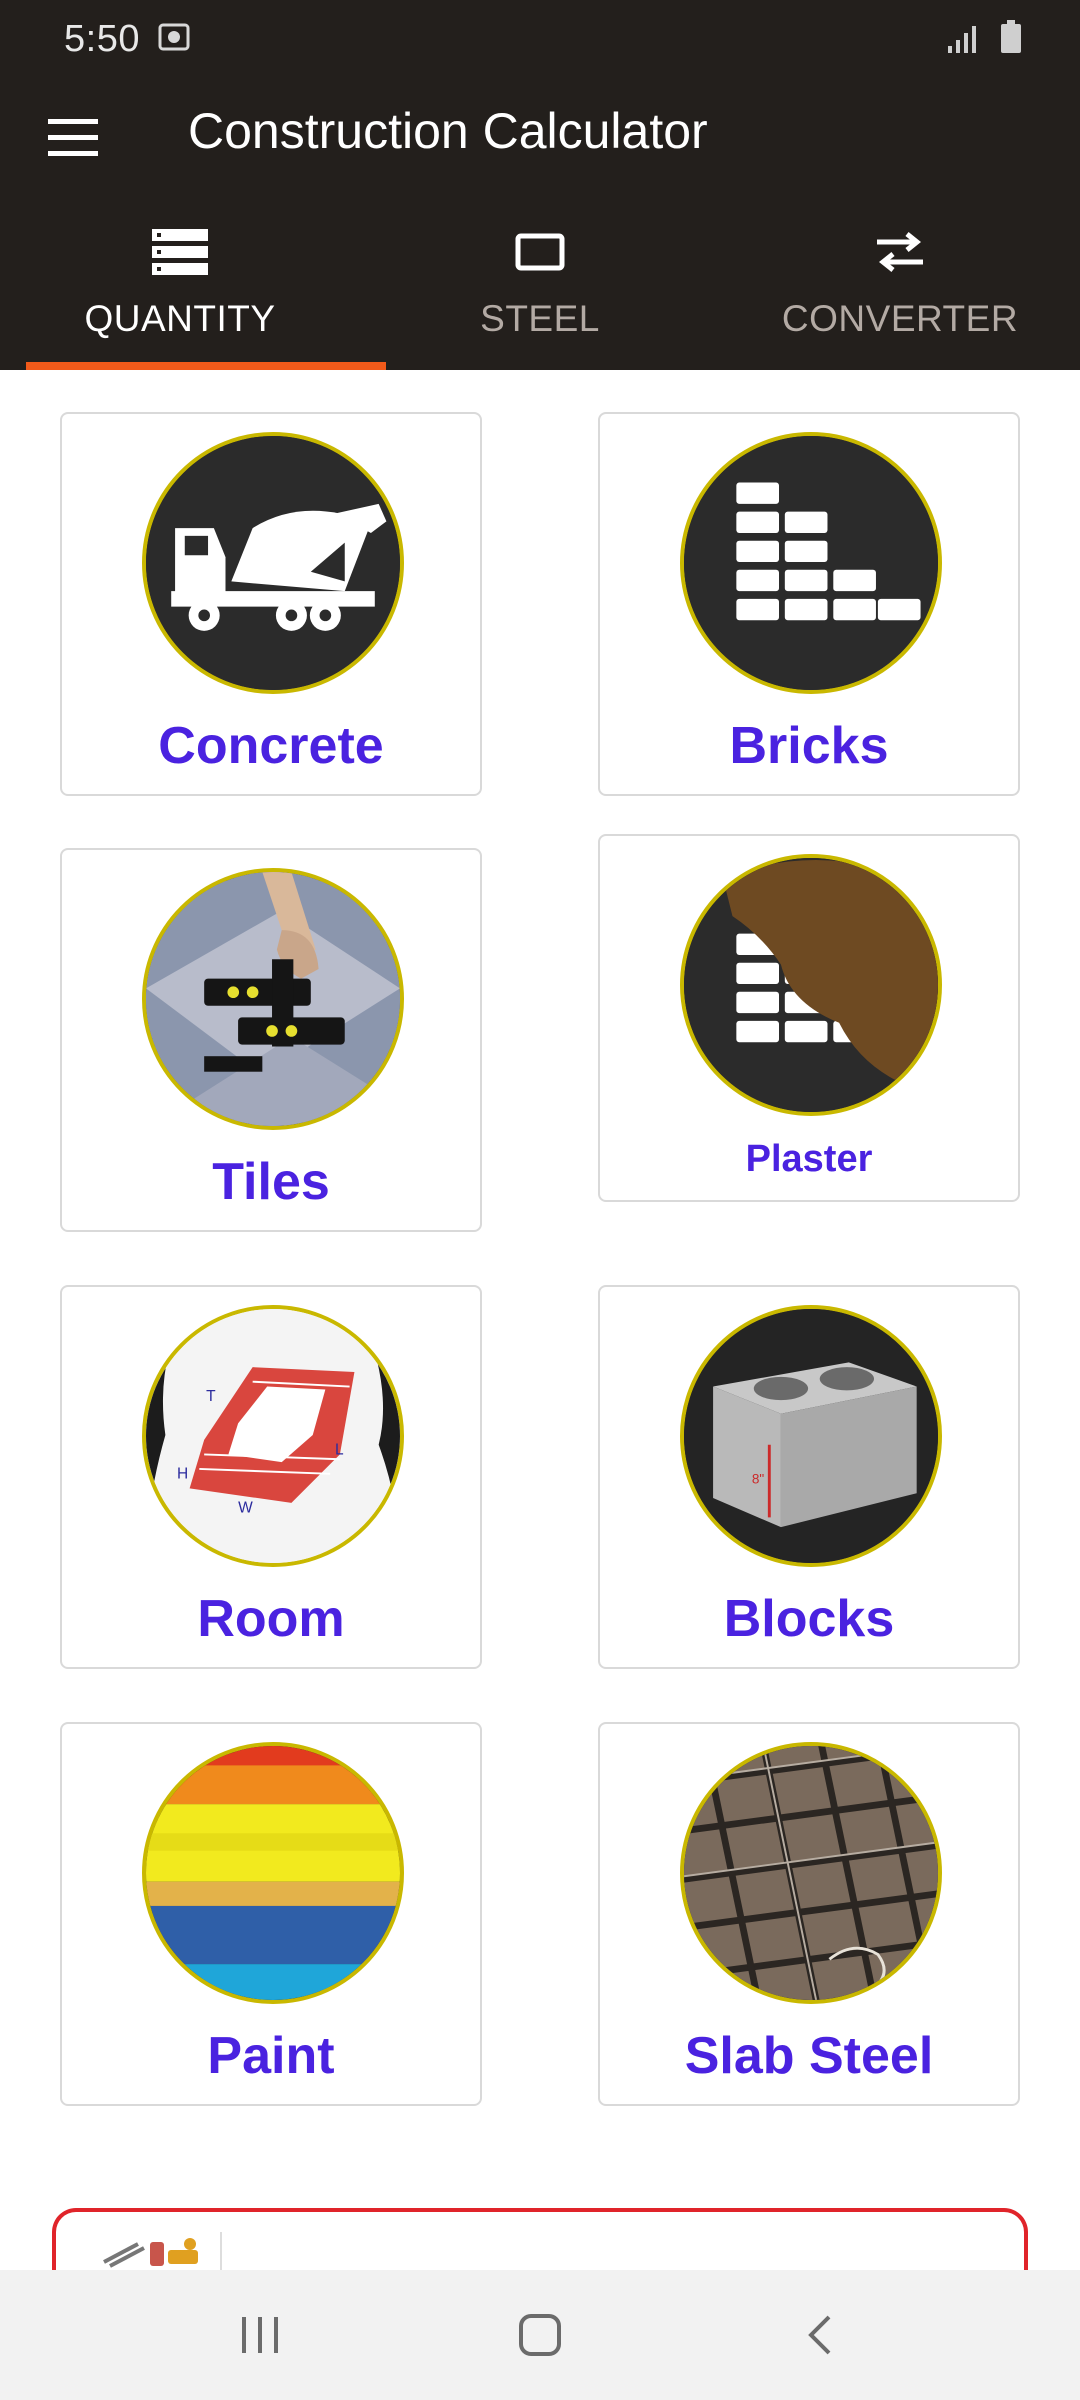  I want to click on tab-steel-label: STEEL, so click(540, 318).